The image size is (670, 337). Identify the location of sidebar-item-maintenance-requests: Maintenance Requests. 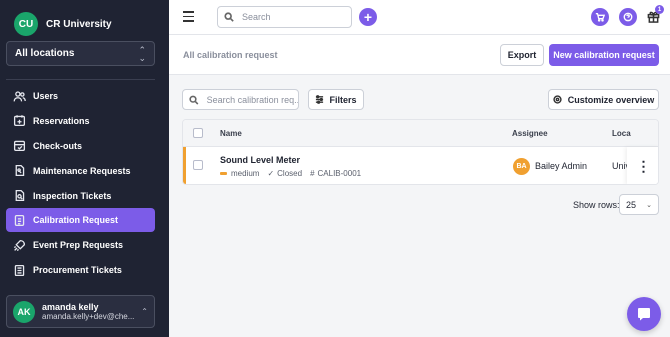
(80, 171).